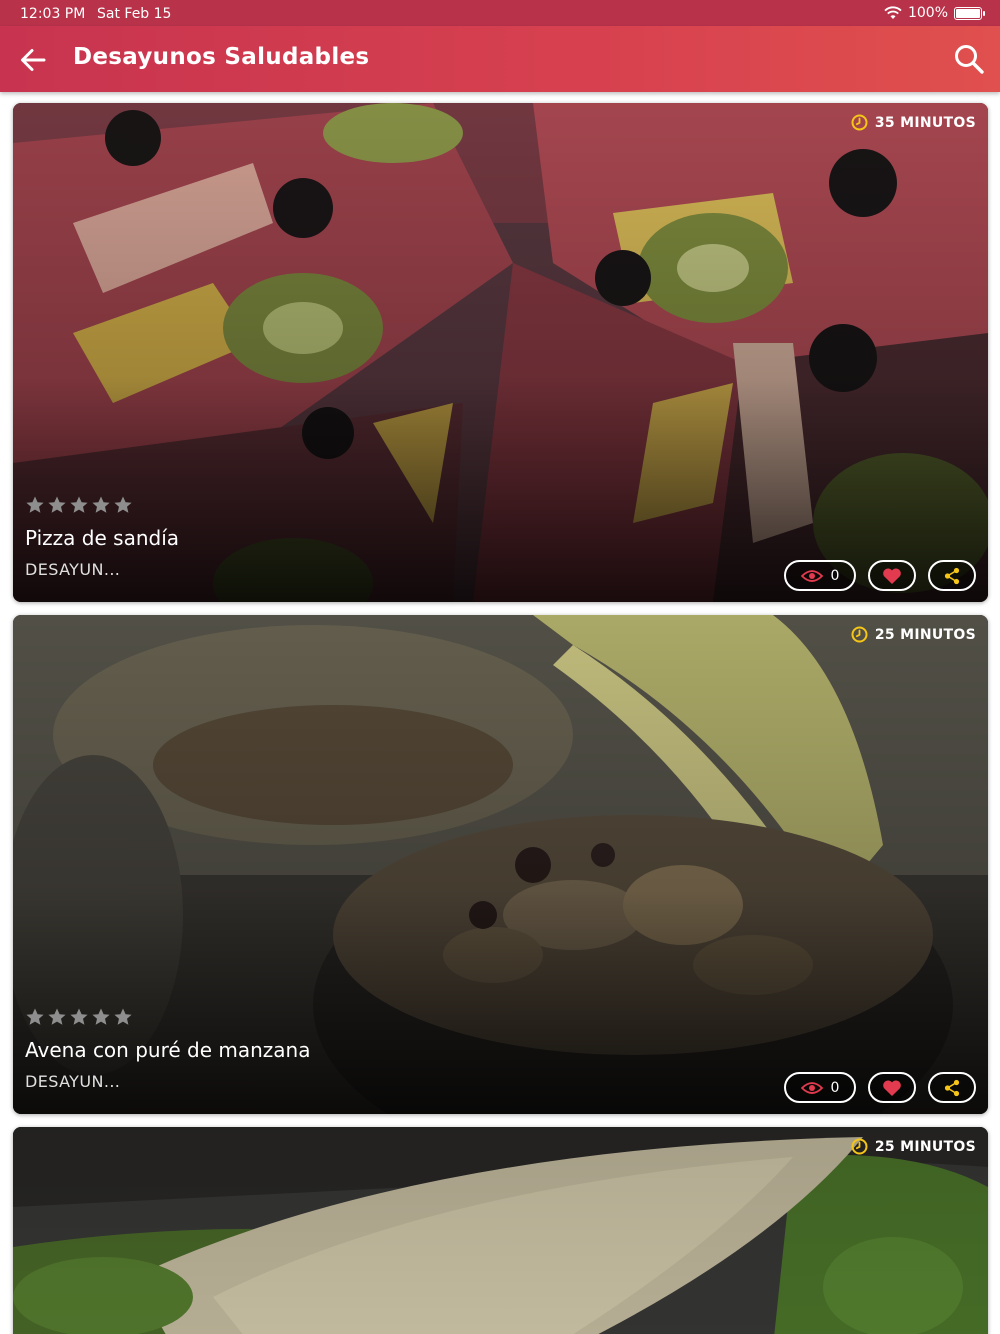  I want to click on status-date: Sat Feb 15, so click(134, 14).